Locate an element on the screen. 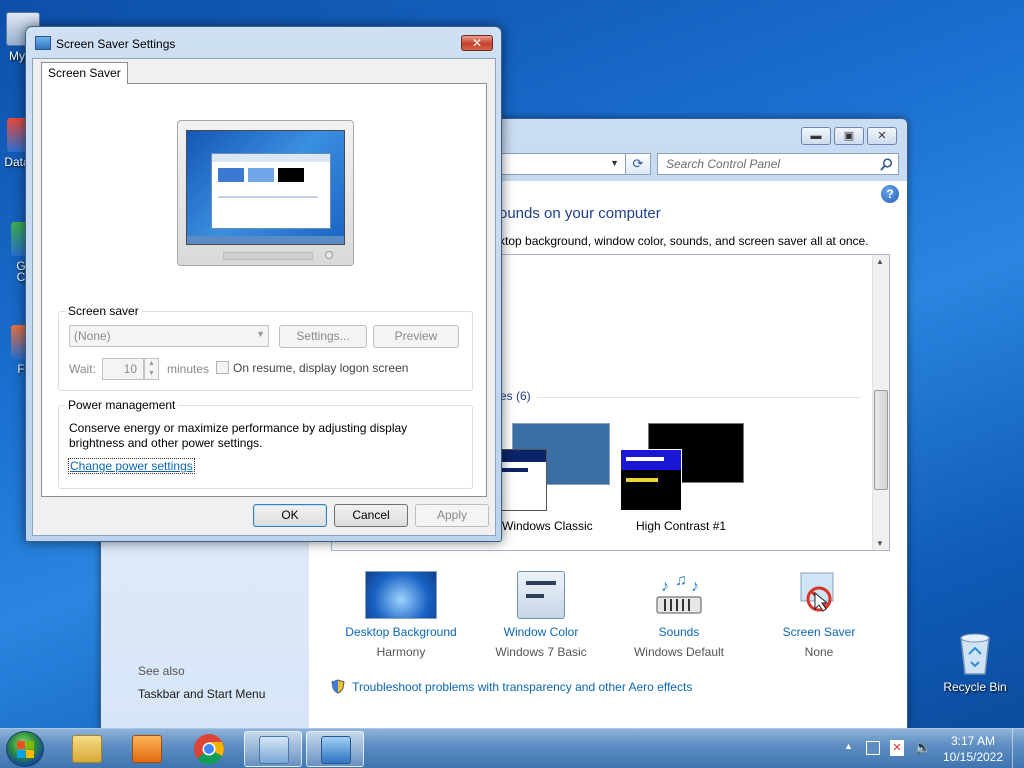  apply-button: Apply is located at coordinates (452, 515).